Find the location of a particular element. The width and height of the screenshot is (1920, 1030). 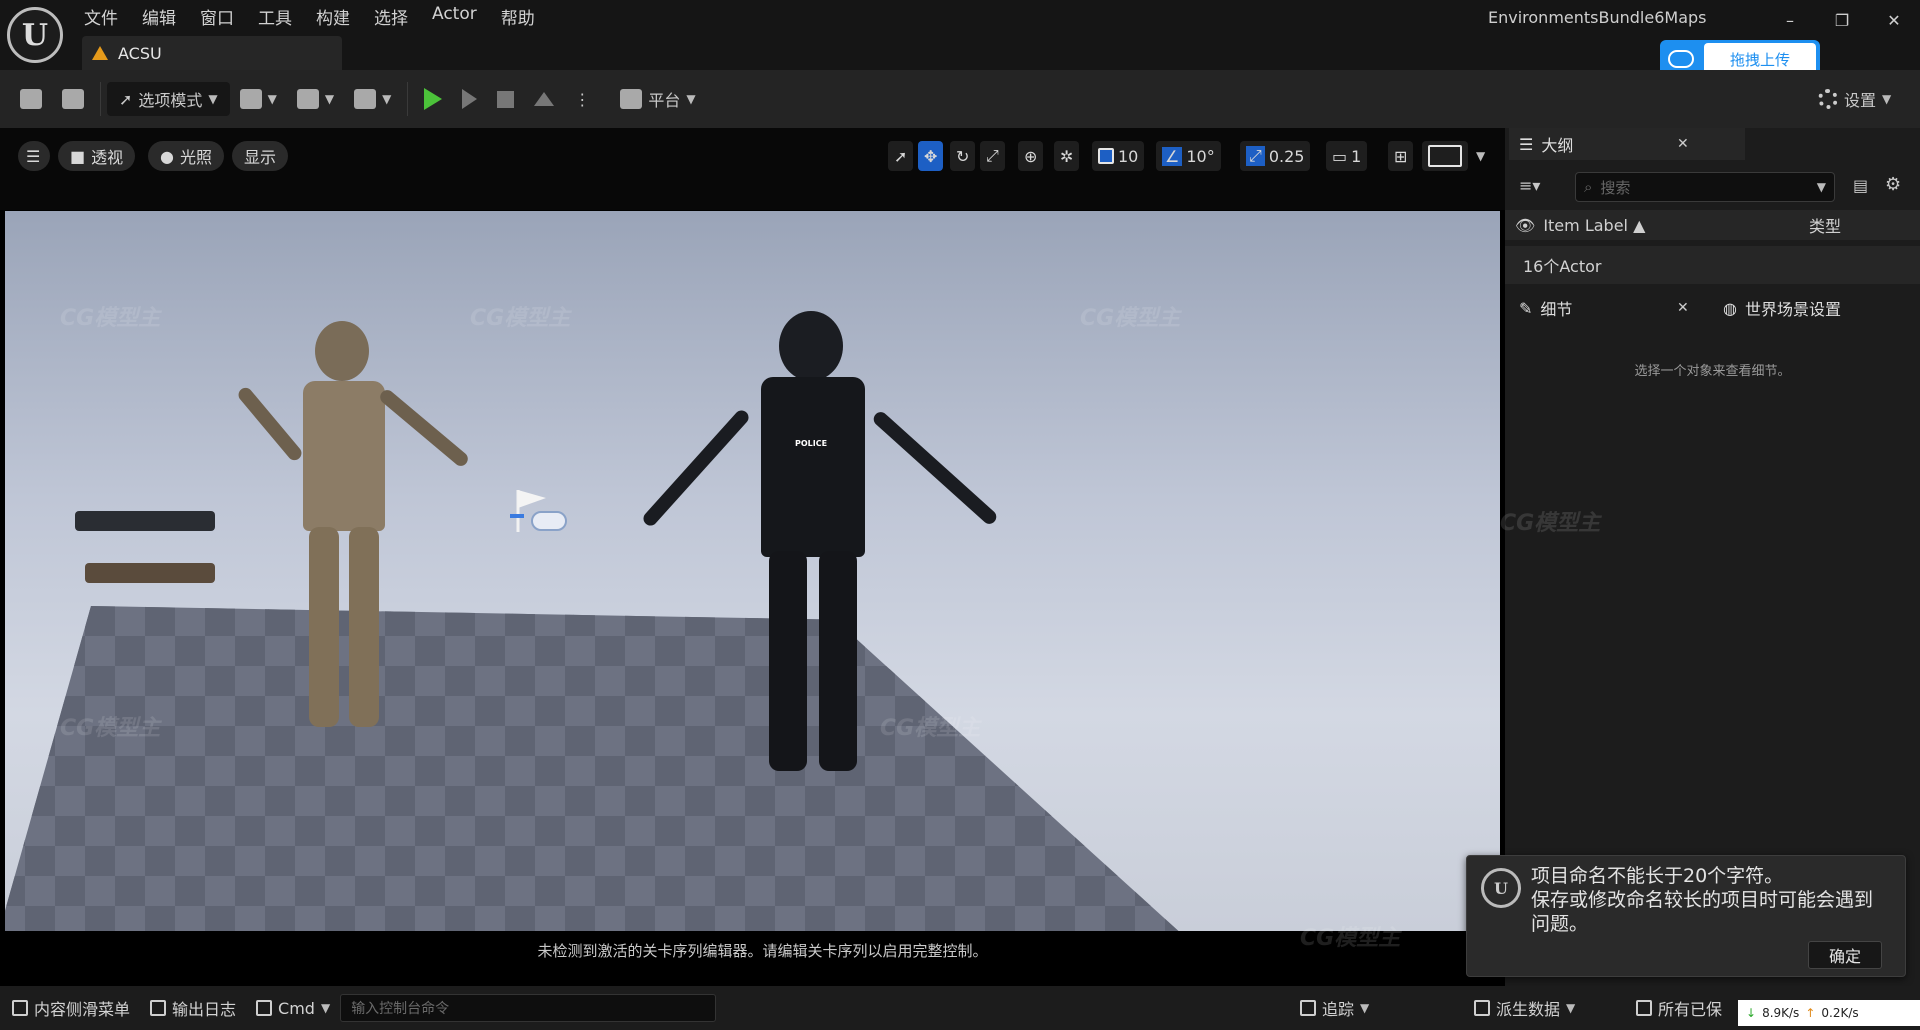

restore-button: ❐ is located at coordinates (1842, 20).